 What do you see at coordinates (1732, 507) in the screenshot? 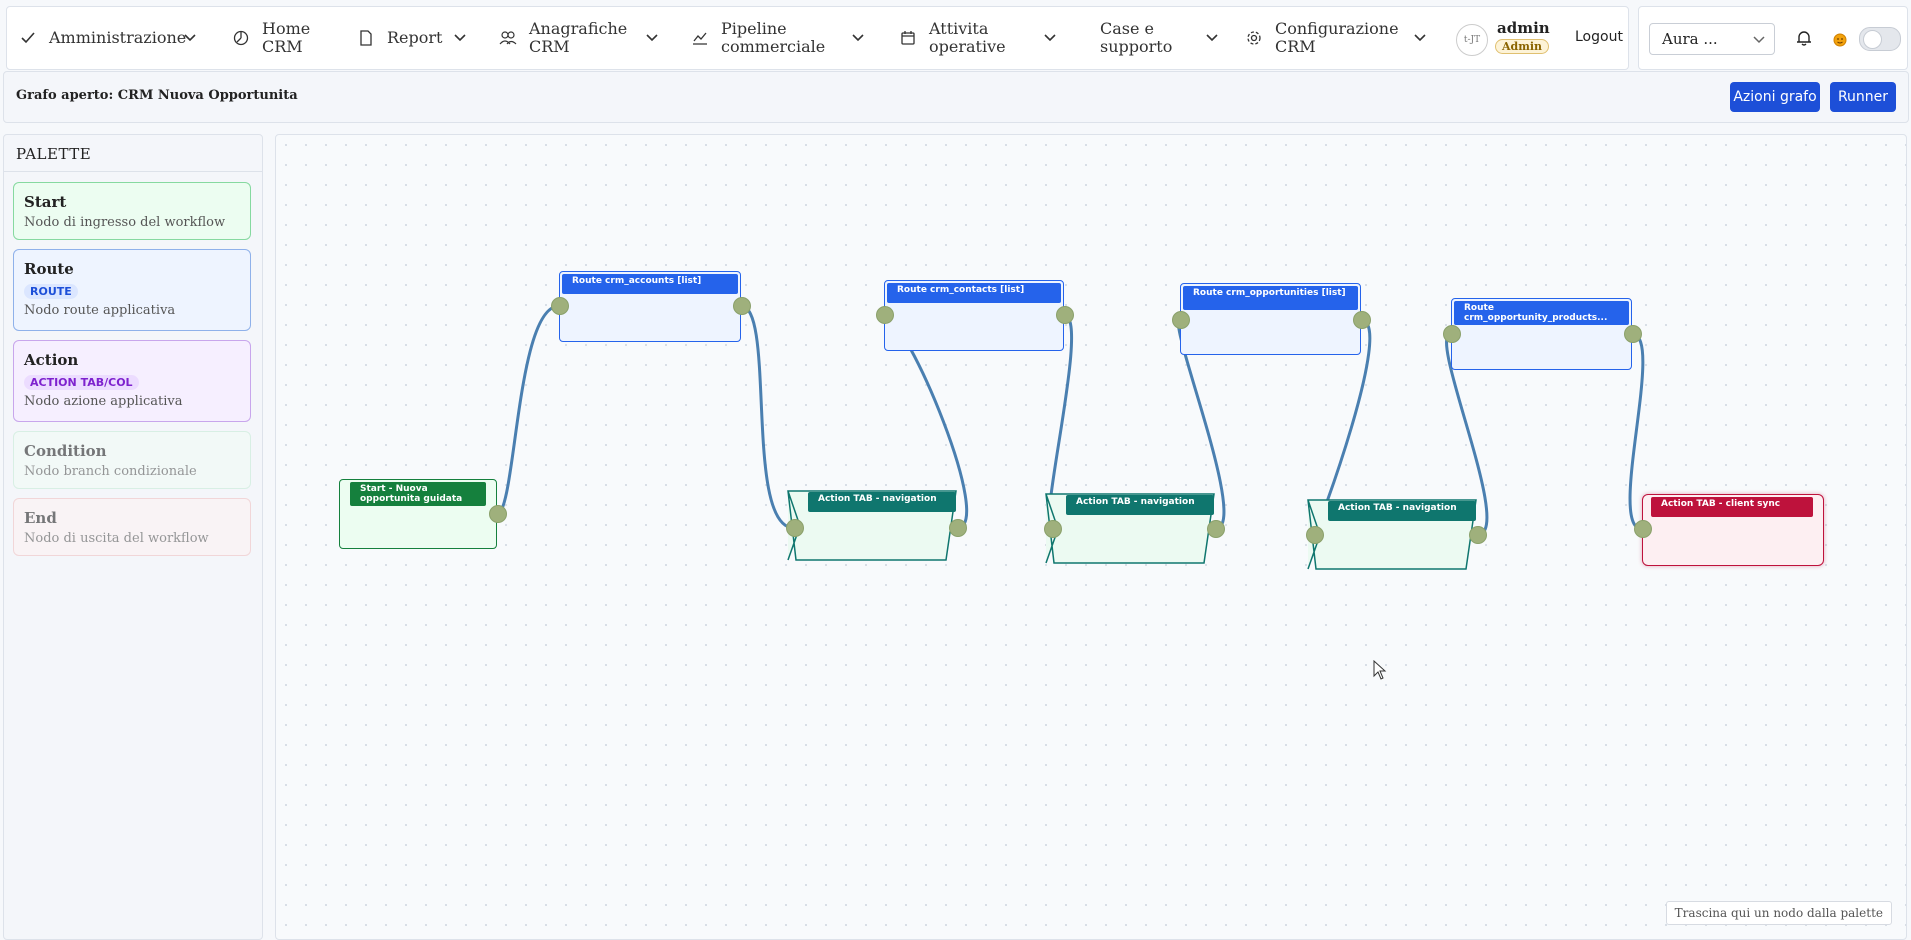
I see `node-label: Action TAB - client sync` at bounding box center [1732, 507].